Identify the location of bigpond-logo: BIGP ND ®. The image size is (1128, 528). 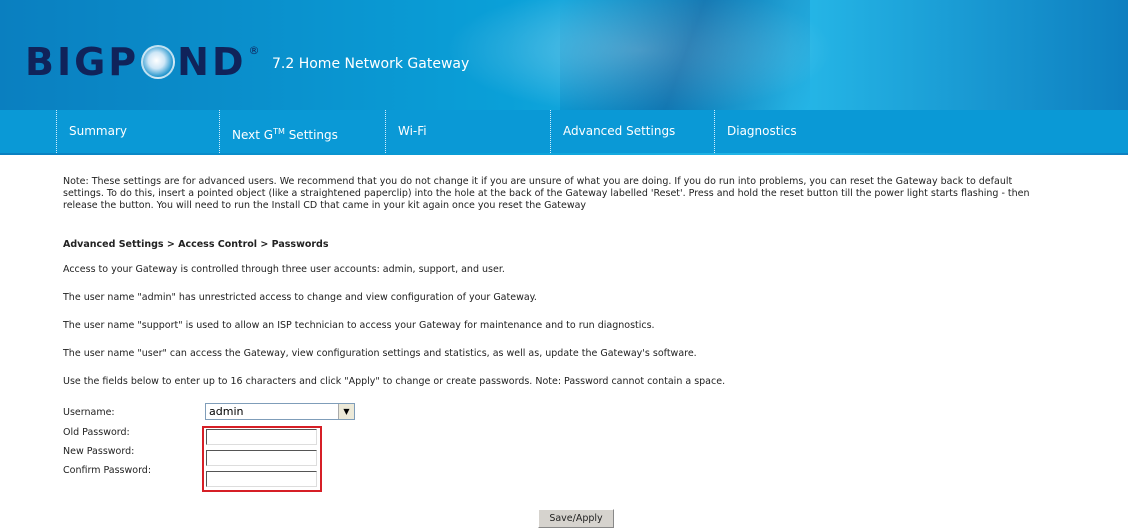
(142, 62).